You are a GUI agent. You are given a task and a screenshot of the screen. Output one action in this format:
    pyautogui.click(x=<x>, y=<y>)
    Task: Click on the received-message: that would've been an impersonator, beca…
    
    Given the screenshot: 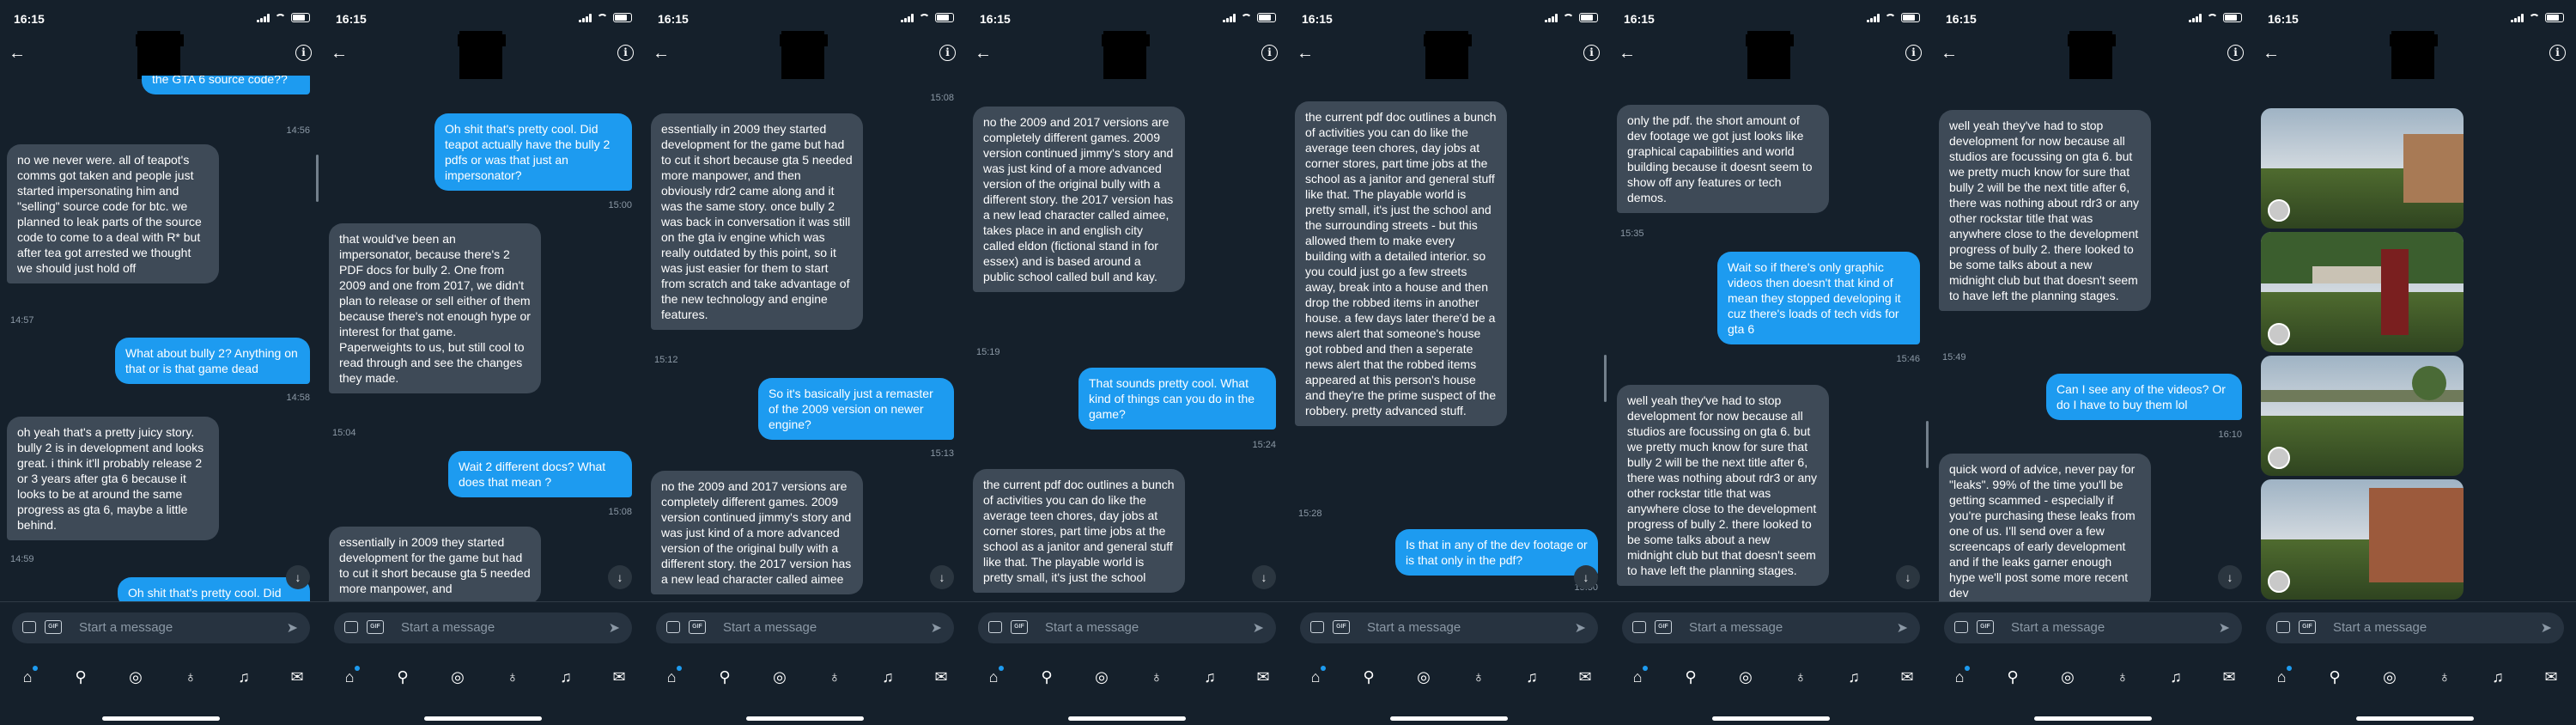 What is the action you would take?
    pyautogui.click(x=435, y=308)
    